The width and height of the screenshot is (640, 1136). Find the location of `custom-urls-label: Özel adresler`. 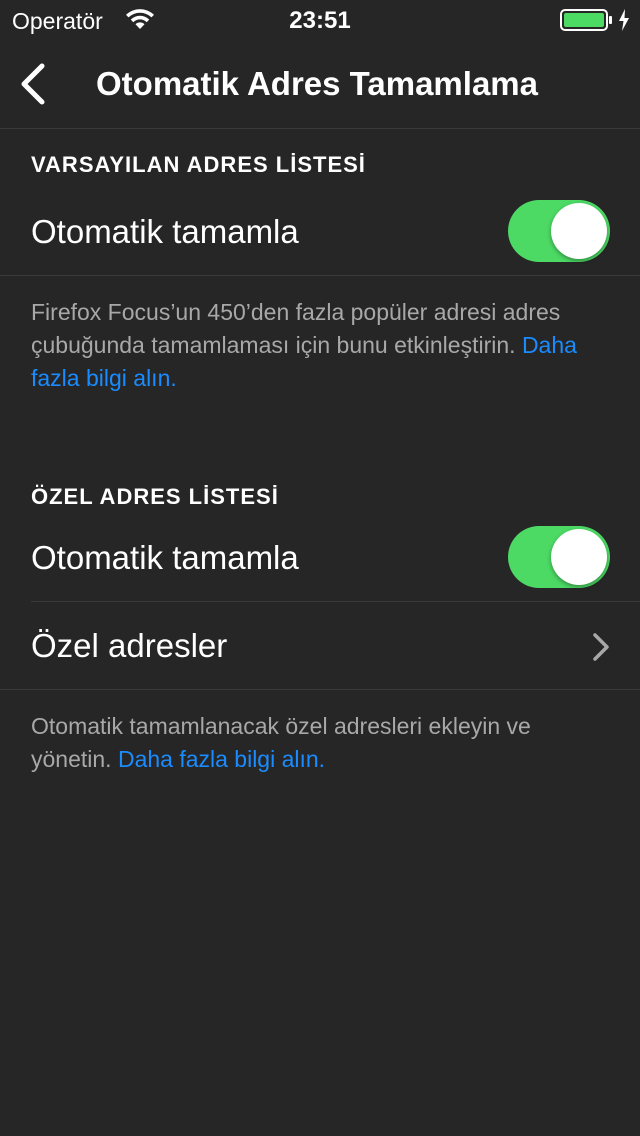

custom-urls-label: Özel adresler is located at coordinates (129, 645).